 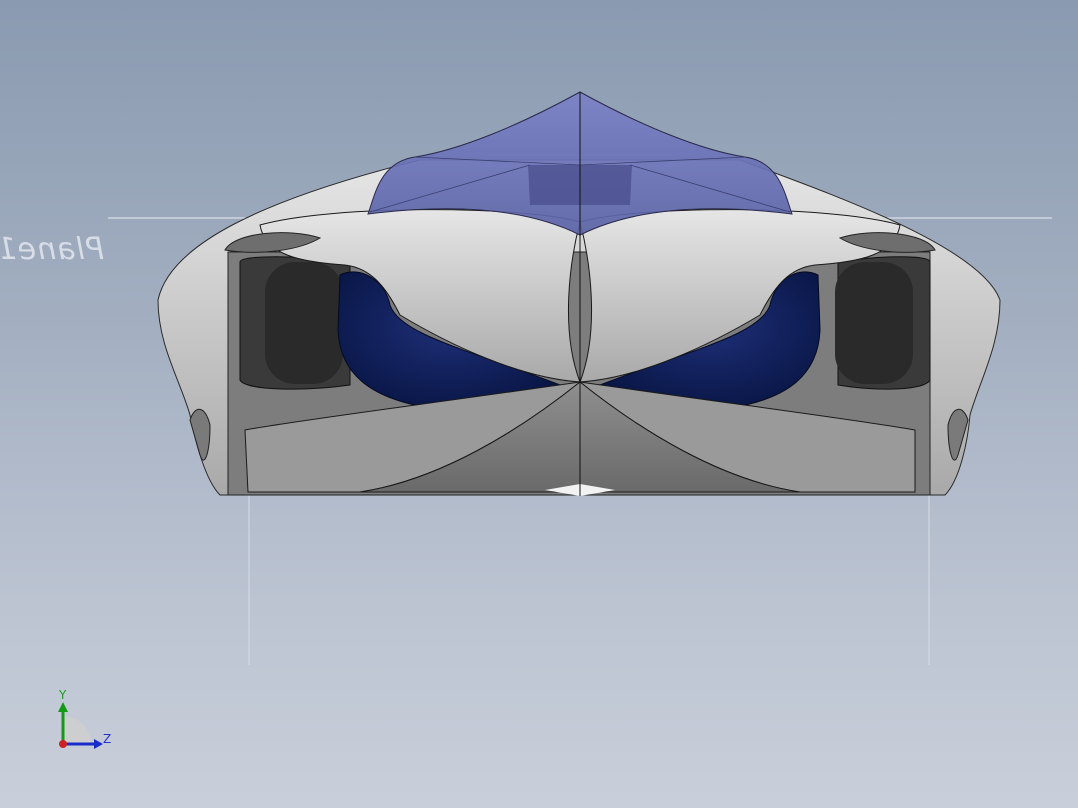 What do you see at coordinates (200, 434) in the screenshot?
I see `winglet-left` at bounding box center [200, 434].